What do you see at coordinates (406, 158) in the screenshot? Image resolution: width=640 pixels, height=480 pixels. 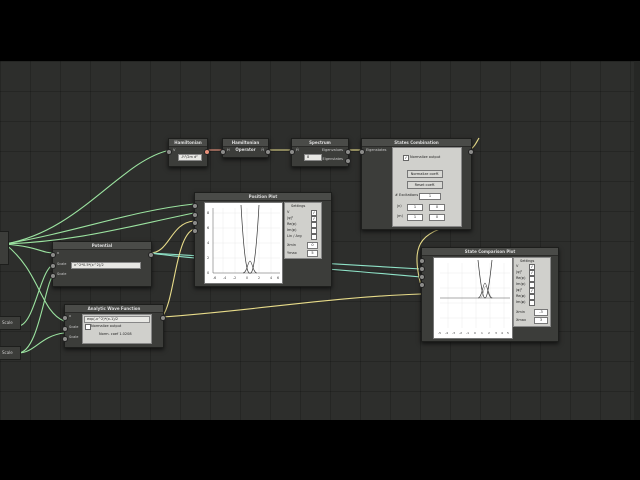 I see `normalize-output-checkbox: ✓` at bounding box center [406, 158].